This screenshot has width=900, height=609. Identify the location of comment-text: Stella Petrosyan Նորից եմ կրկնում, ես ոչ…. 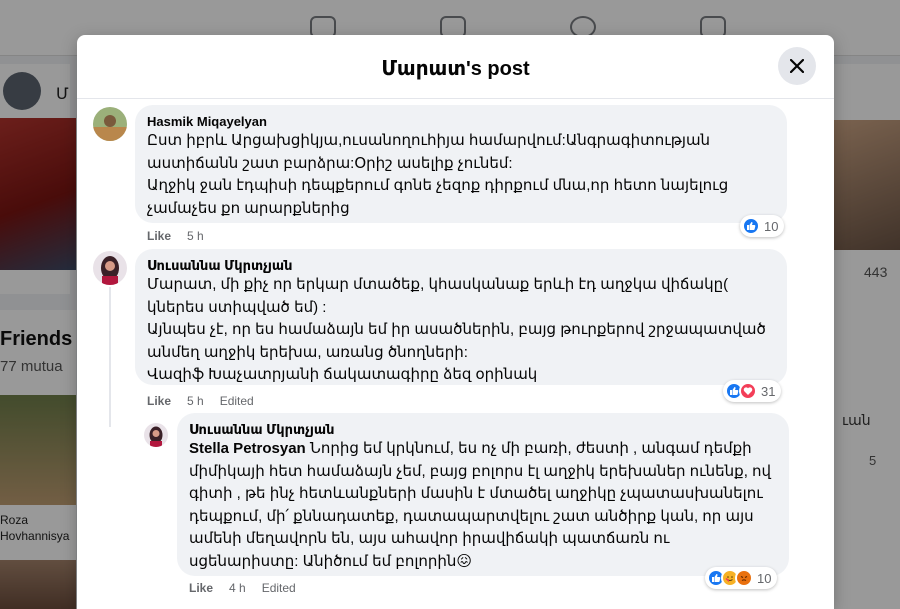
(483, 505).